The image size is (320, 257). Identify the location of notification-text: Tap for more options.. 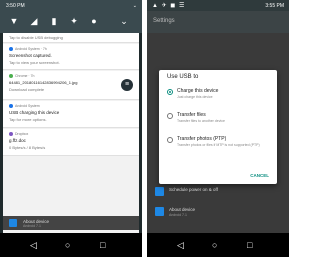
(28, 119).